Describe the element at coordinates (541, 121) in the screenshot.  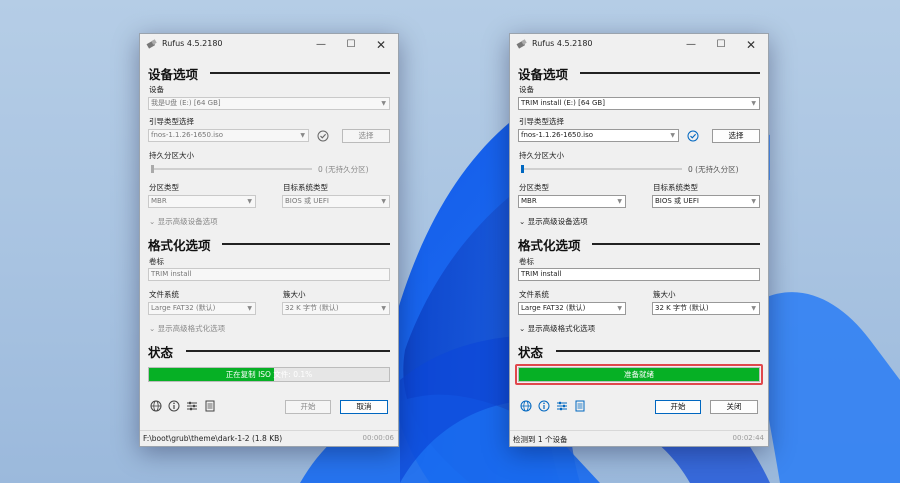
I see `boot-selection-label: 引导类型选择` at that location.